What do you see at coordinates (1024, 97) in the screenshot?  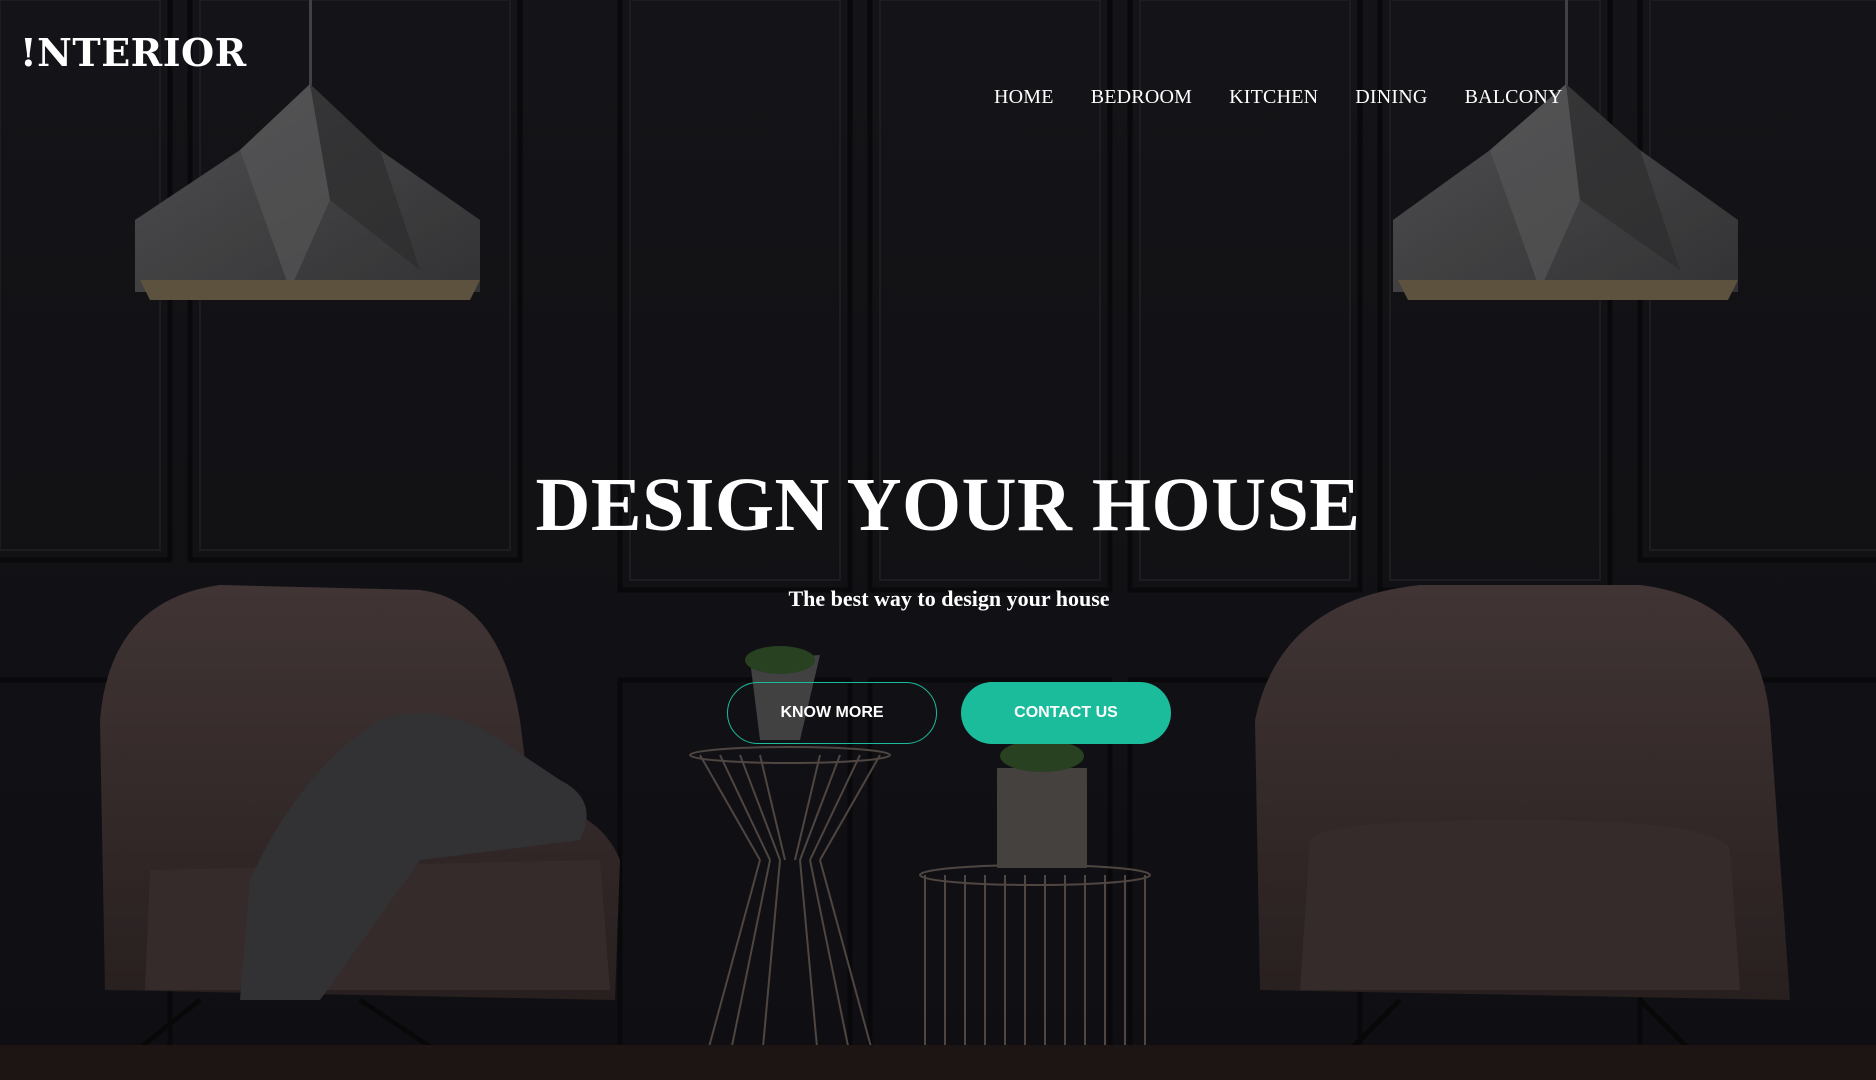 I see `nav-item-home: HOME` at bounding box center [1024, 97].